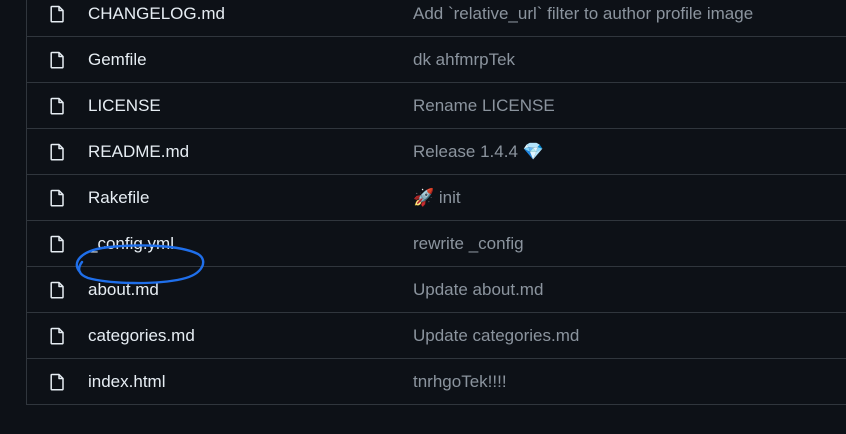  What do you see at coordinates (126, 382) in the screenshot?
I see `file-name-link: index.html` at bounding box center [126, 382].